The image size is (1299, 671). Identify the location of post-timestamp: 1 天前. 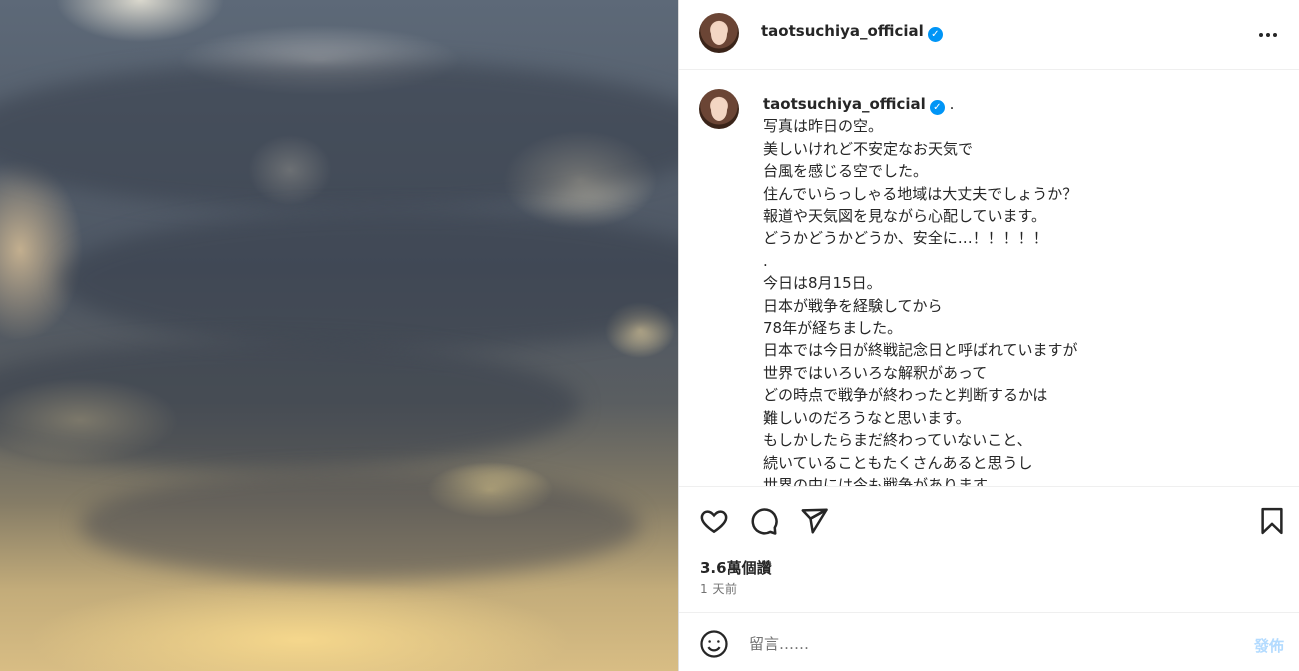
(718, 588).